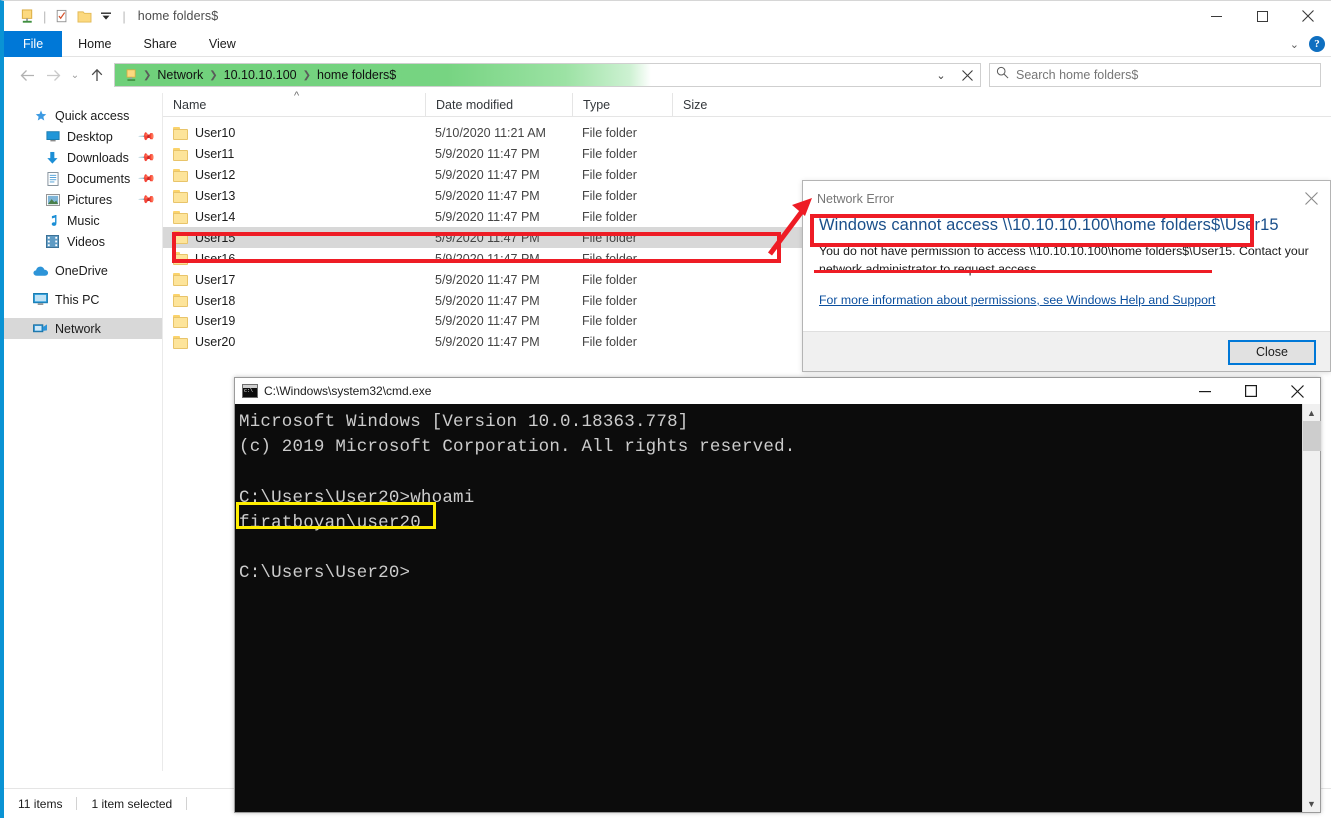  Describe the element at coordinates (1262, 16) in the screenshot. I see `maximize-button` at that location.